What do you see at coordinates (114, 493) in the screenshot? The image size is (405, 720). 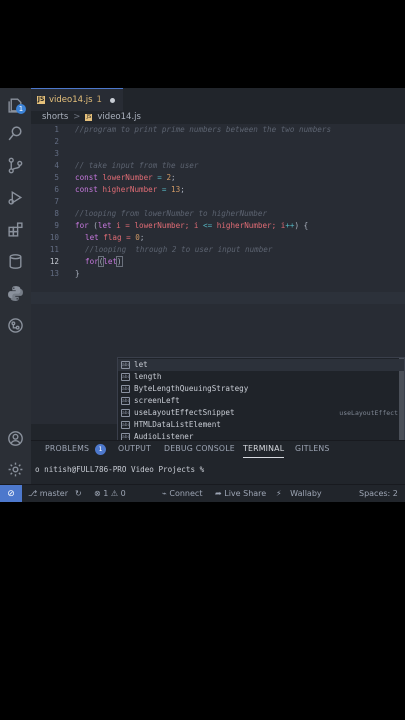 I see `warning-icon: ⚠` at bounding box center [114, 493].